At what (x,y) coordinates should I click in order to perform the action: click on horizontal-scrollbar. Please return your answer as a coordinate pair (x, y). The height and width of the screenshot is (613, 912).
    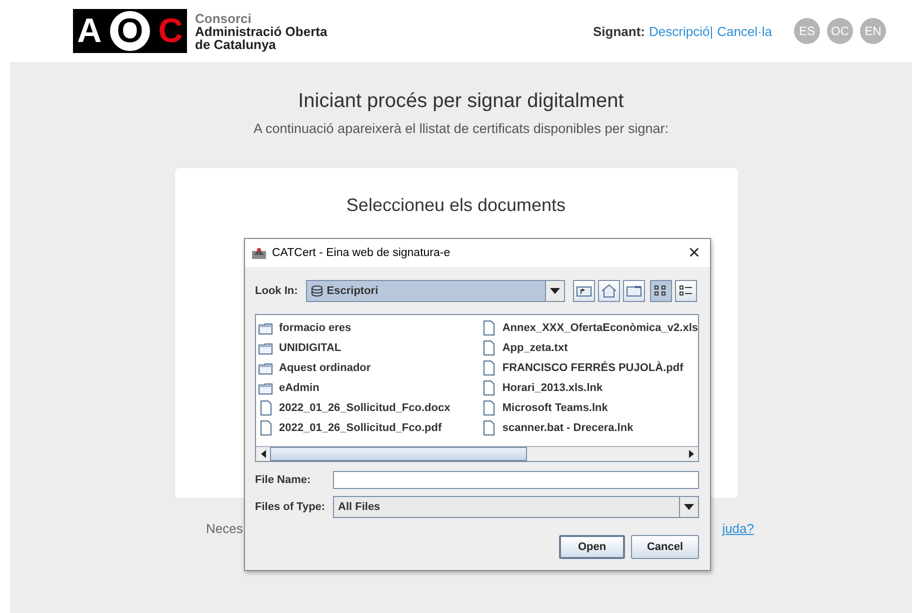
    Looking at the image, I should click on (477, 453).